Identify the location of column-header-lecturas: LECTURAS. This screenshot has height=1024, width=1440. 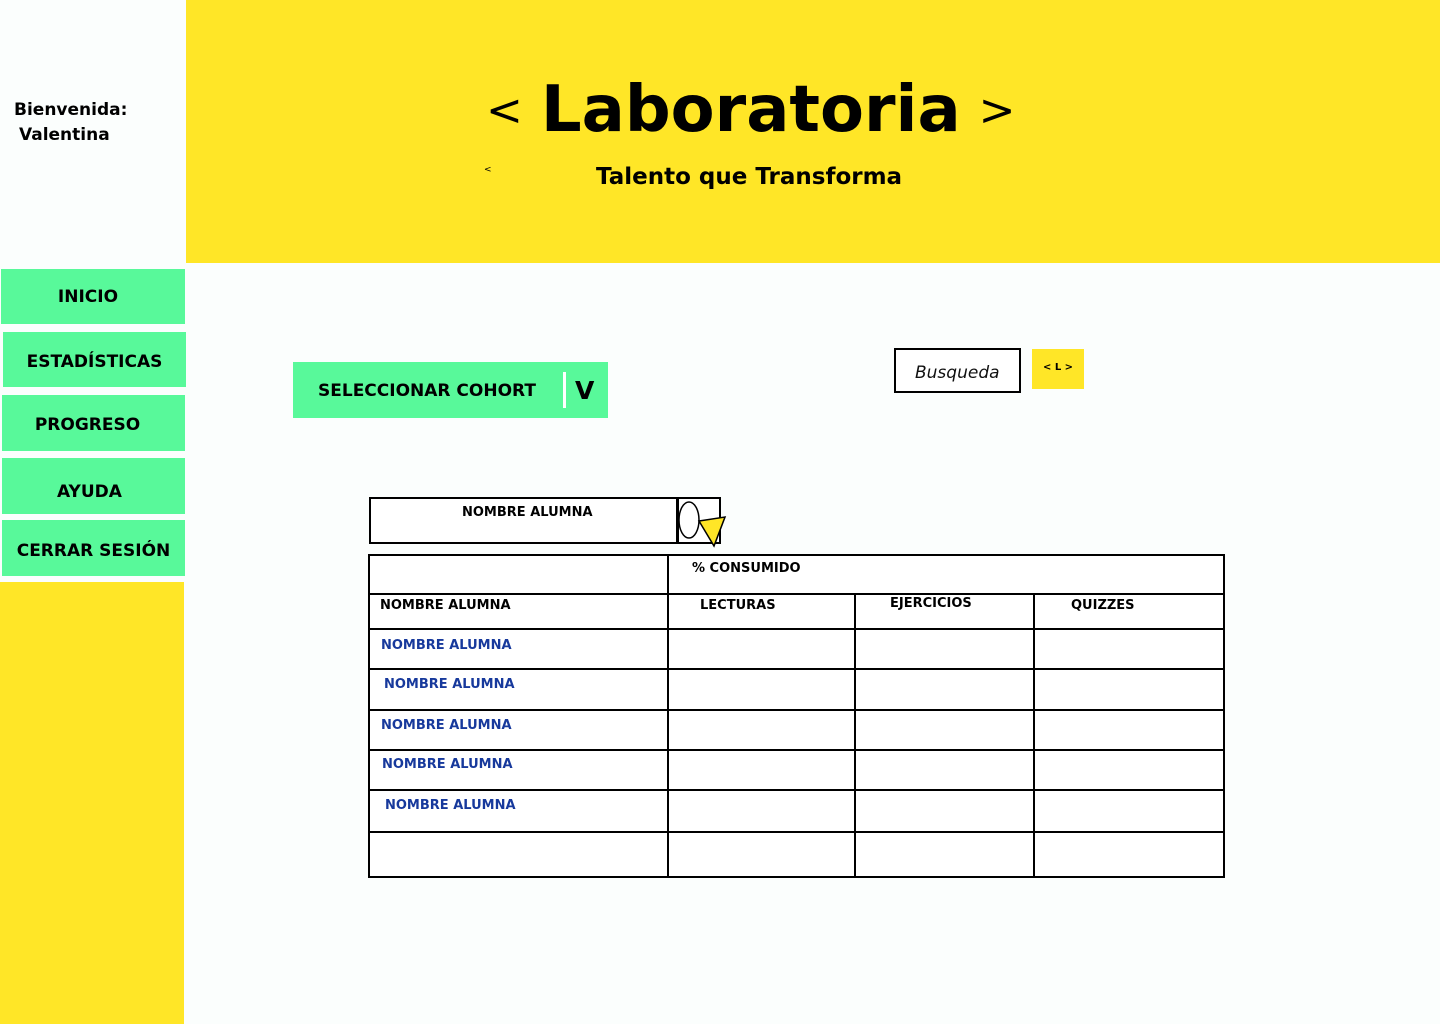
(738, 605).